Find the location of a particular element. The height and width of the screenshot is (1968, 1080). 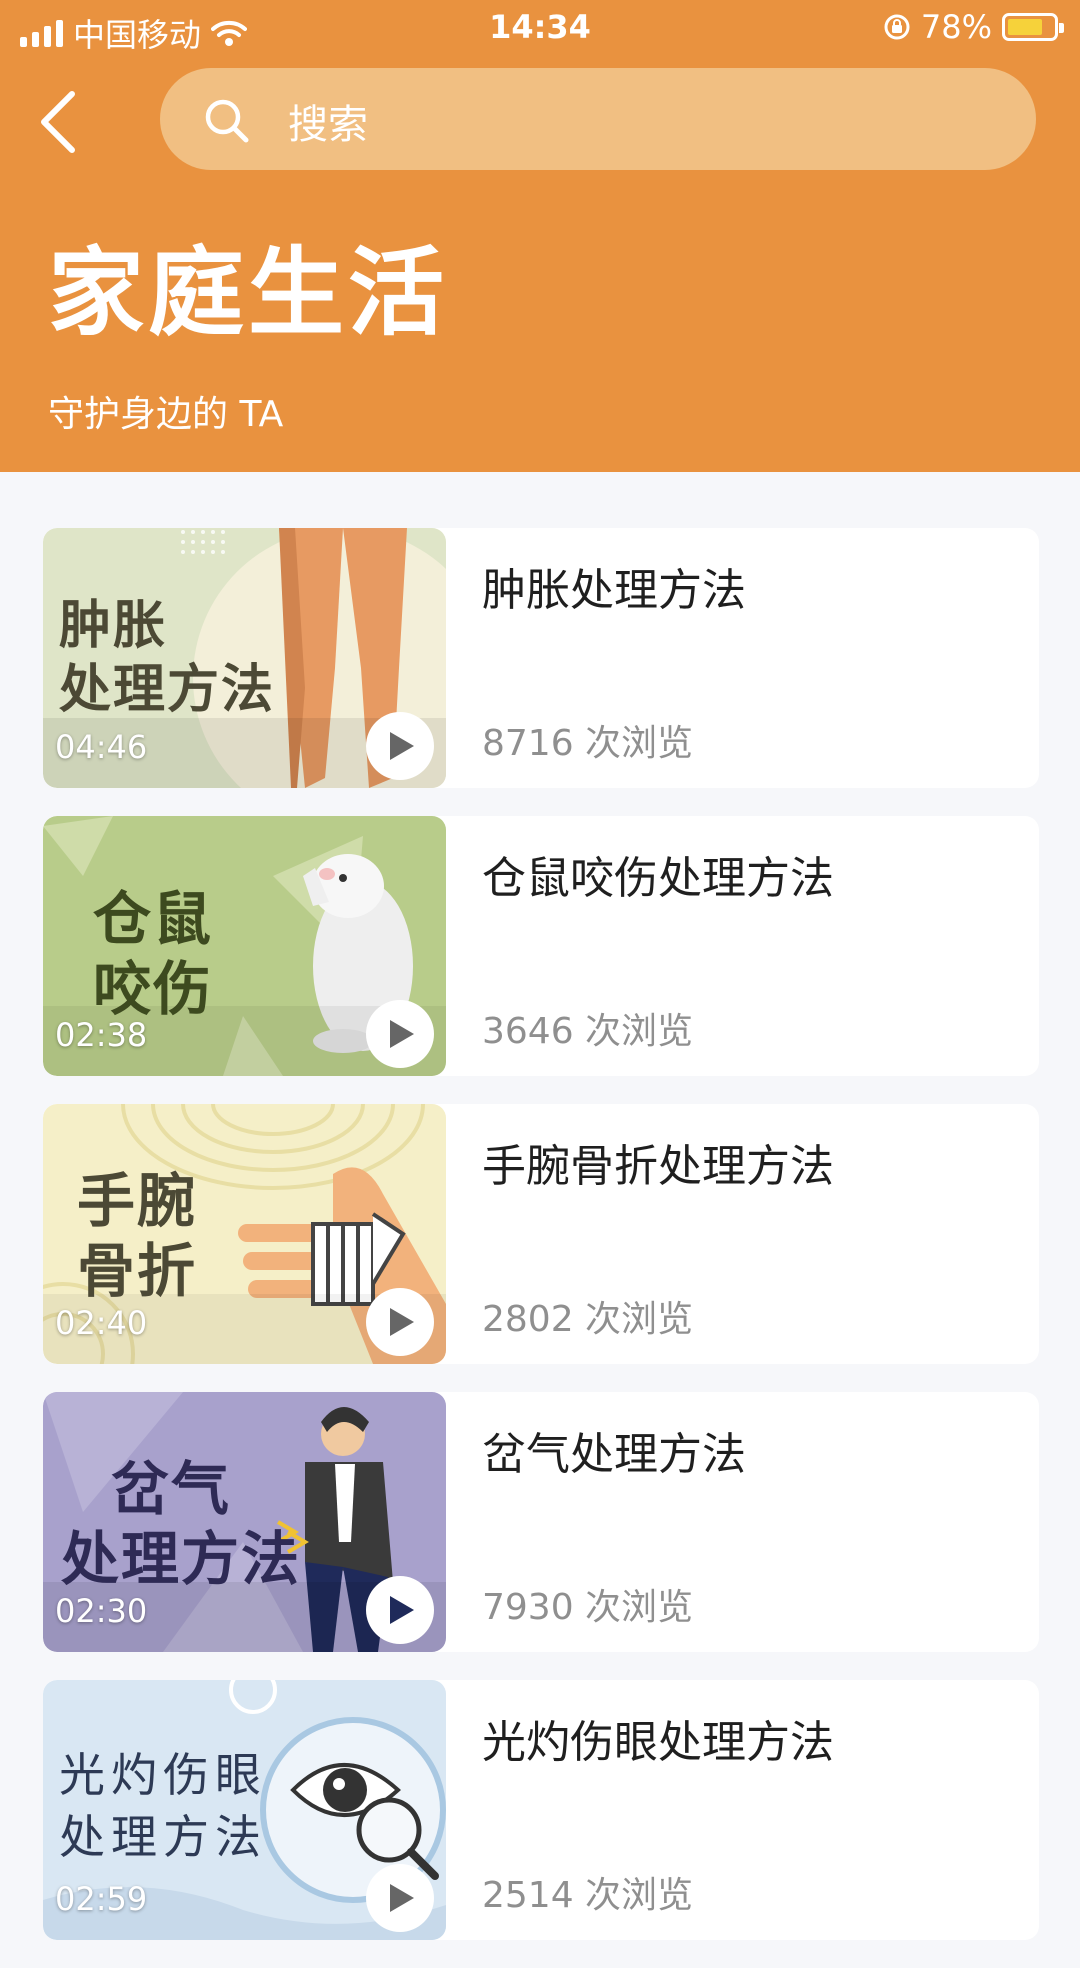

chevron-left-icon is located at coordinates (58, 122).